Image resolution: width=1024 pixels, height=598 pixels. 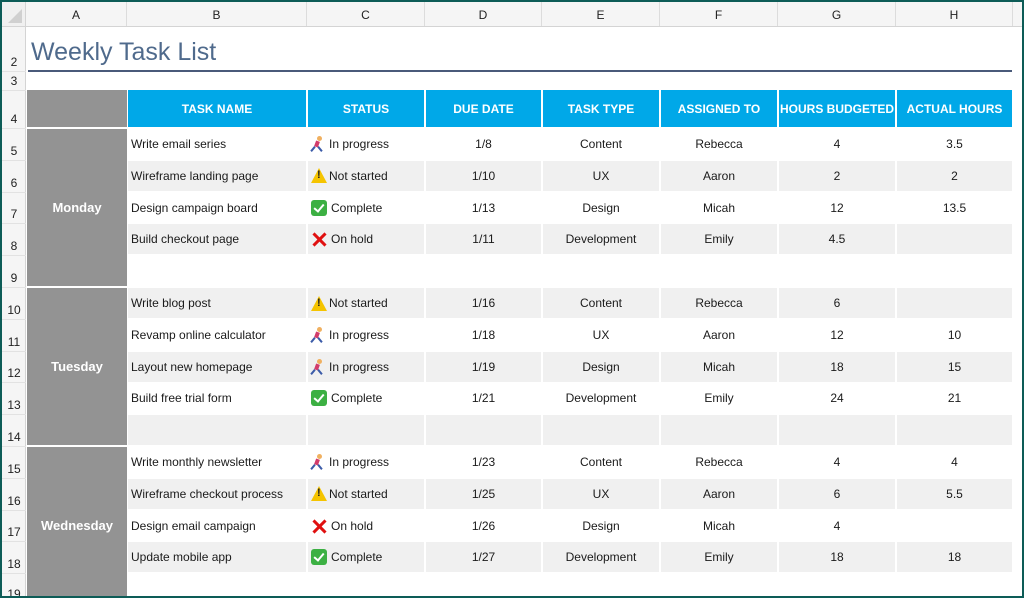 I want to click on row-header-4: 4, so click(x=14, y=110).